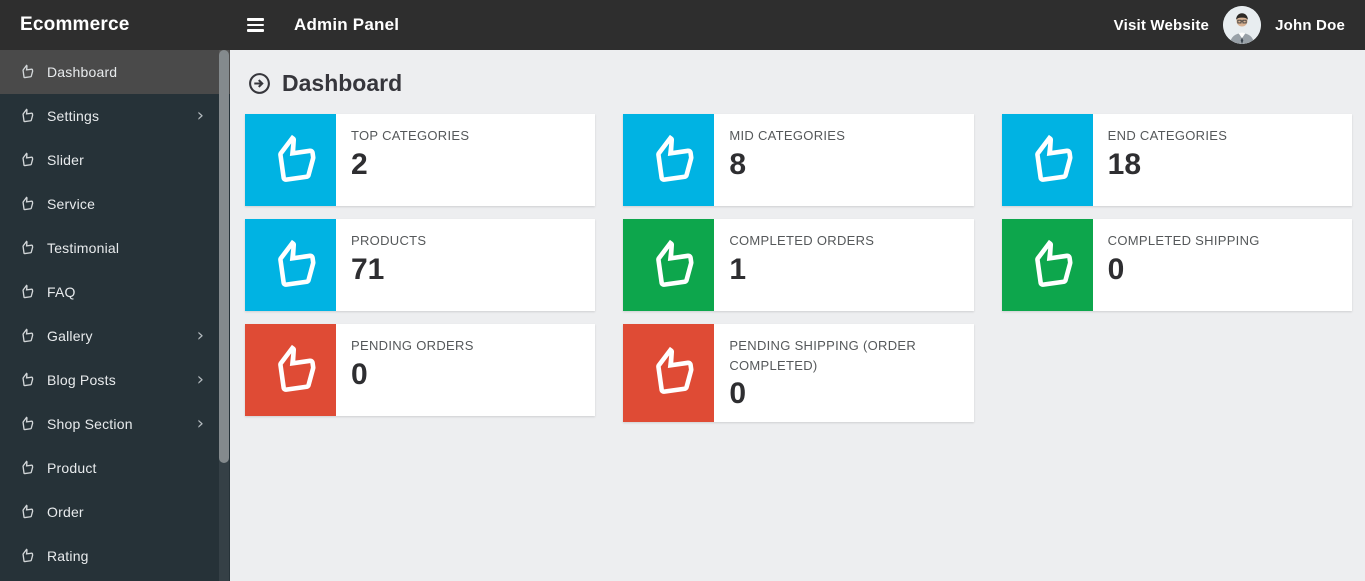  What do you see at coordinates (259, 83) in the screenshot?
I see `arrow-circle-right-icon` at bounding box center [259, 83].